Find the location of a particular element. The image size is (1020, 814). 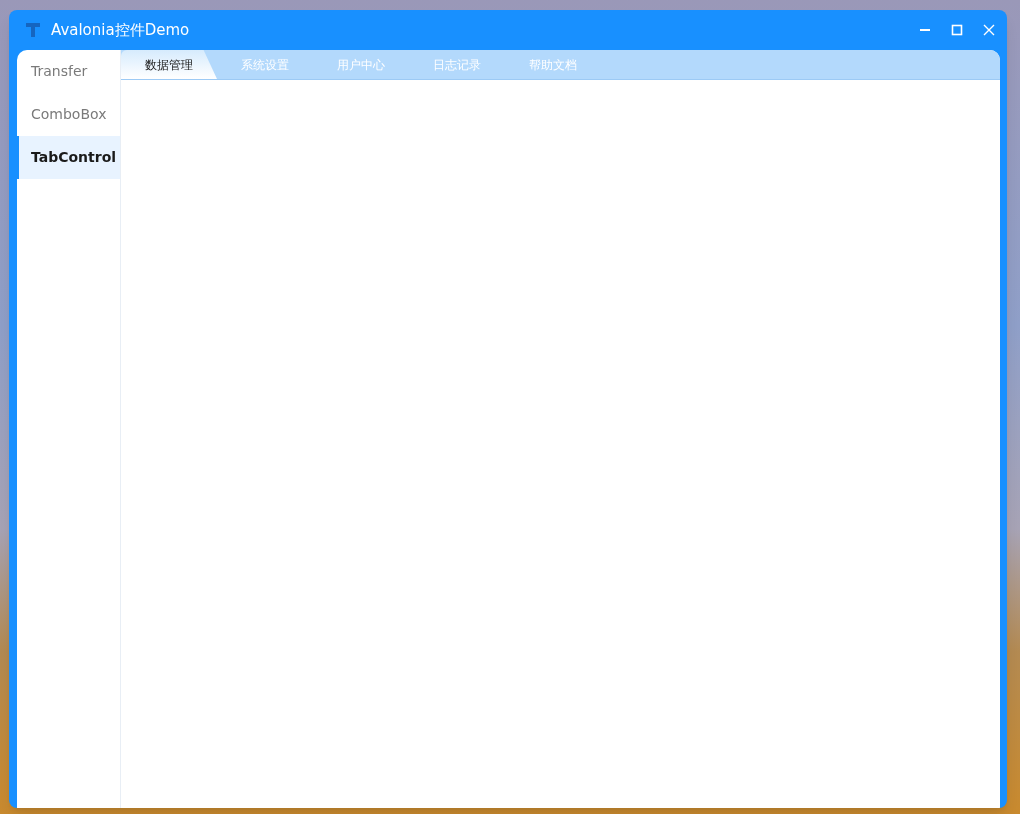

sidebar-item: TabControl is located at coordinates (68, 157).